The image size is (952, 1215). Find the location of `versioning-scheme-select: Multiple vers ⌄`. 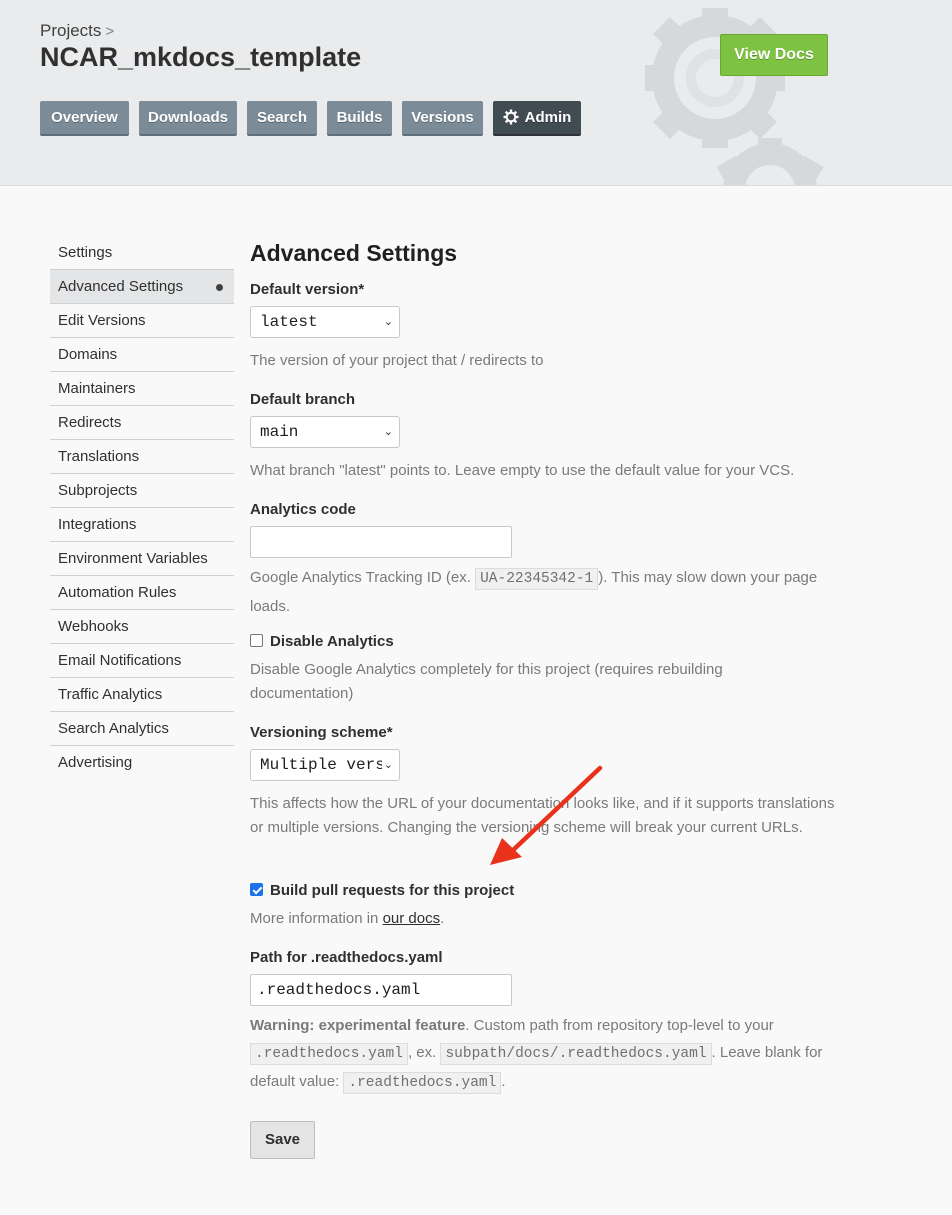

versioning-scheme-select: Multiple vers ⌄ is located at coordinates (325, 765).